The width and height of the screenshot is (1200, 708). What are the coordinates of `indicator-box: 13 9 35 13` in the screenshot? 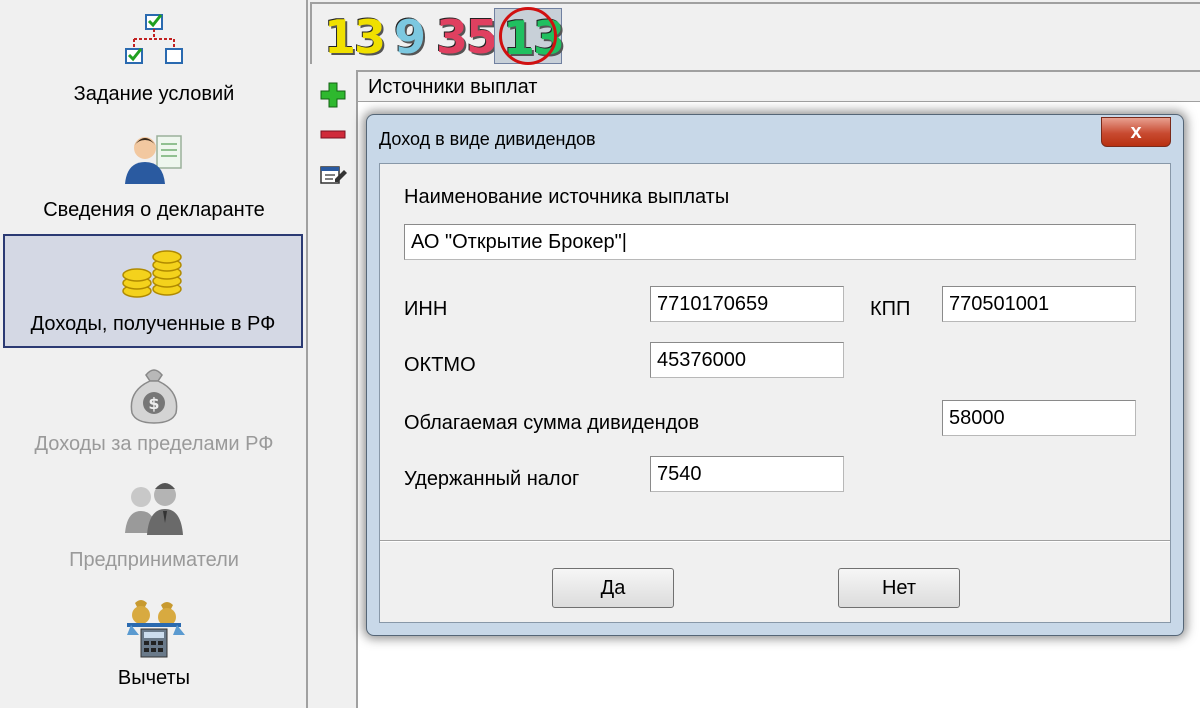 It's located at (755, 33).